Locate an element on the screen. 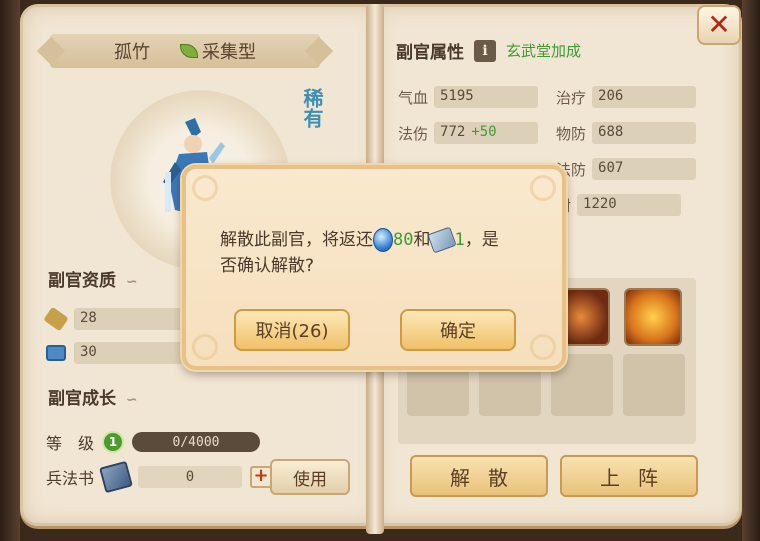 This screenshot has width=760, height=541. attr-magic-def-value: 607 is located at coordinates (644, 169).